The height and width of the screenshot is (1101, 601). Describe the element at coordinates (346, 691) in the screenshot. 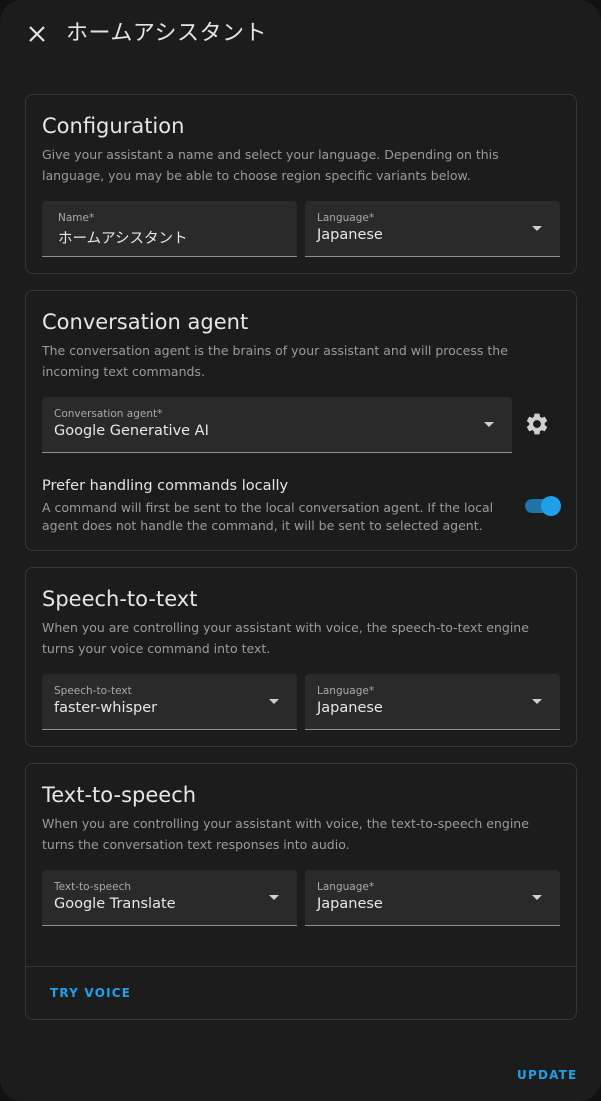

I see `stt-language-select-label: Language*` at that location.